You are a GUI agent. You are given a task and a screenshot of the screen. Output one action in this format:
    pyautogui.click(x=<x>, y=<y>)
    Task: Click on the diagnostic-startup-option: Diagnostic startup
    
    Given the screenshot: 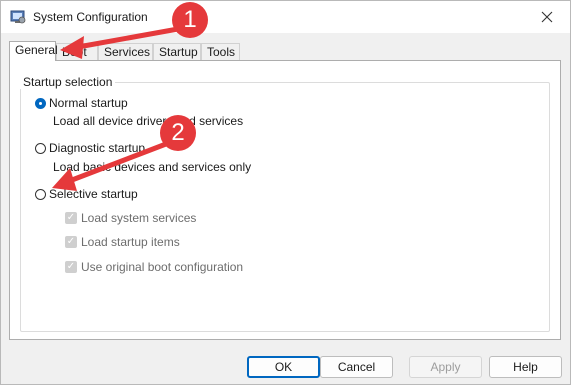 What is the action you would take?
    pyautogui.click(x=90, y=148)
    